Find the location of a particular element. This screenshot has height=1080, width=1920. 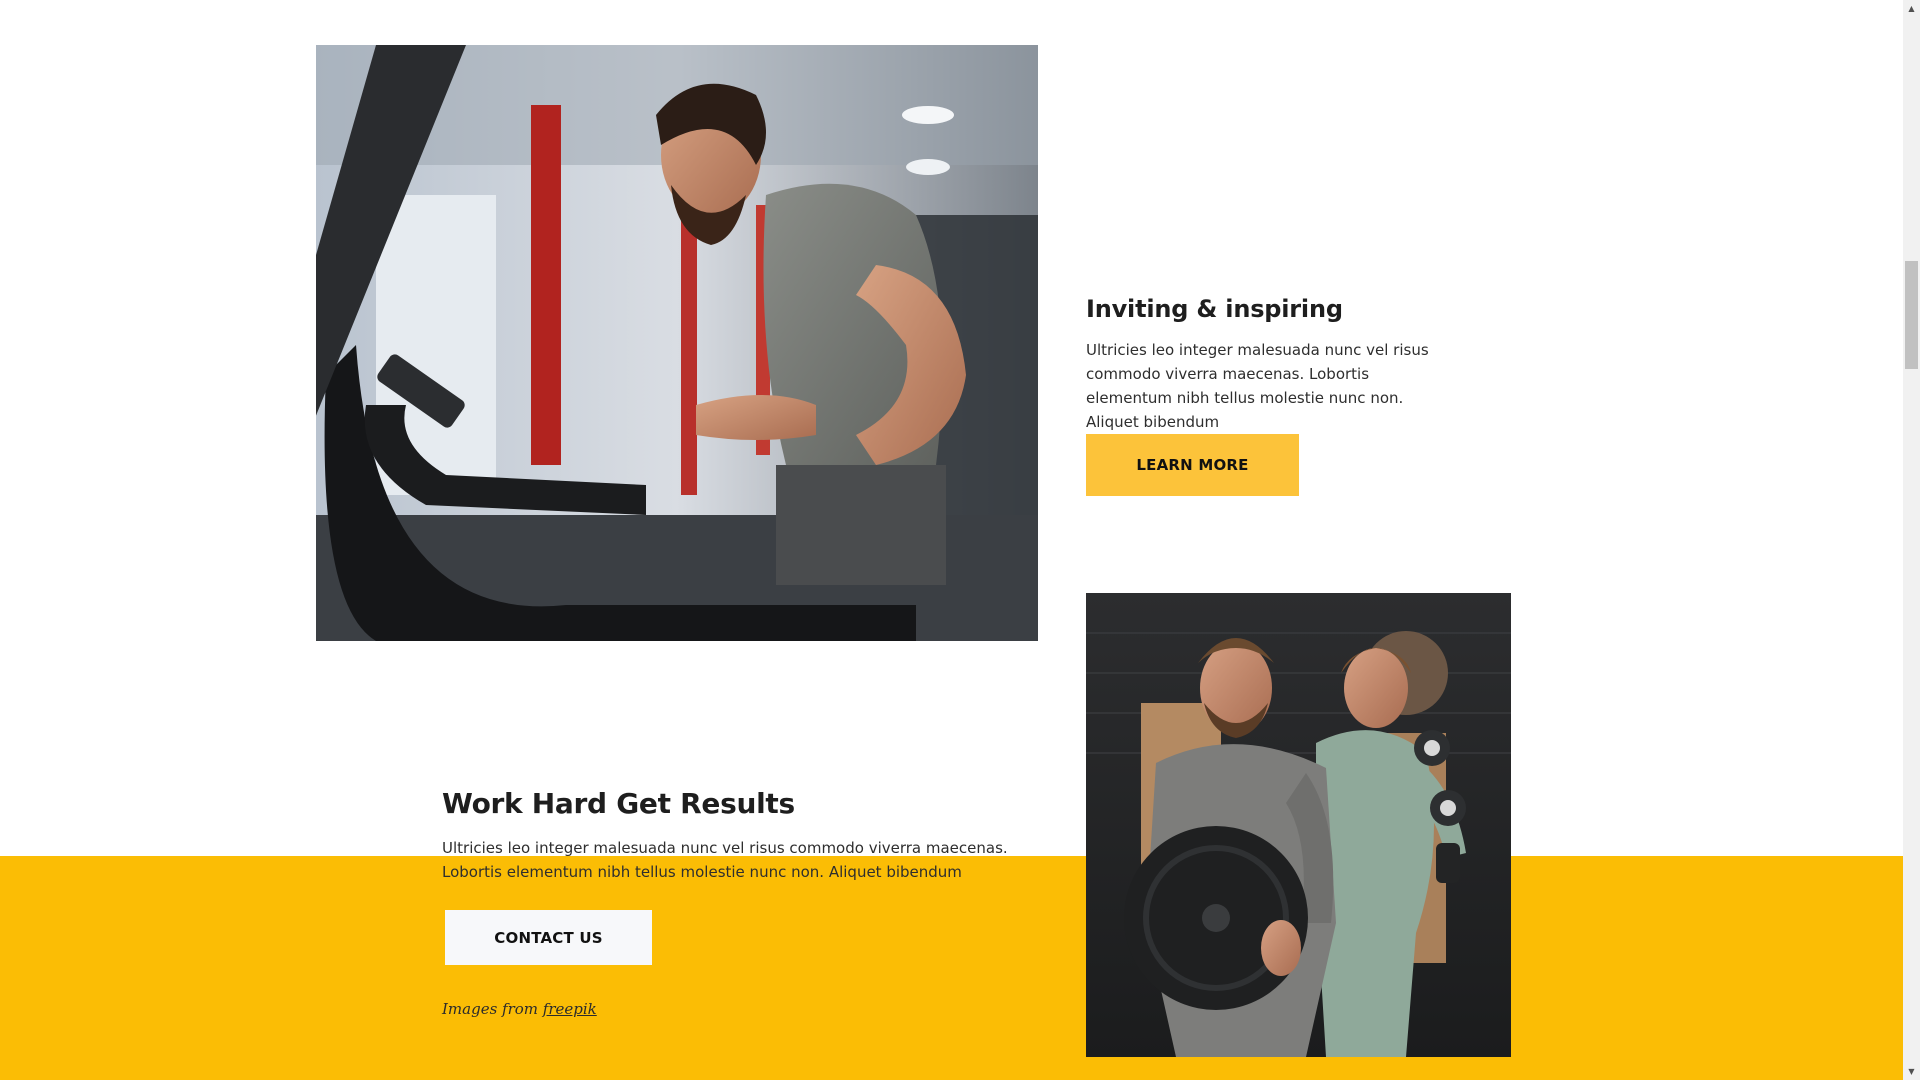

scroll-up-arrow-icon: ▲ is located at coordinates (1911, 8).